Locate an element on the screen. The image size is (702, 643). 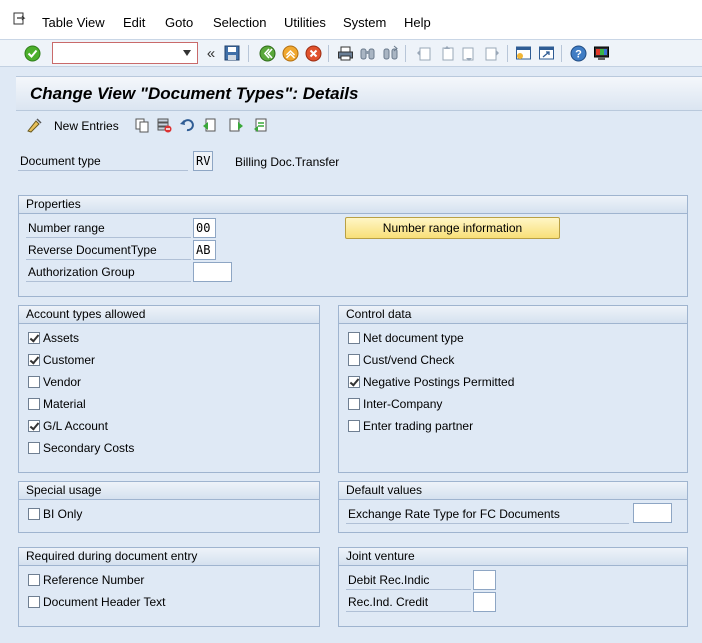
checkbox-enter-trading-partner: Enter trading partner is located at coordinates (410, 426).